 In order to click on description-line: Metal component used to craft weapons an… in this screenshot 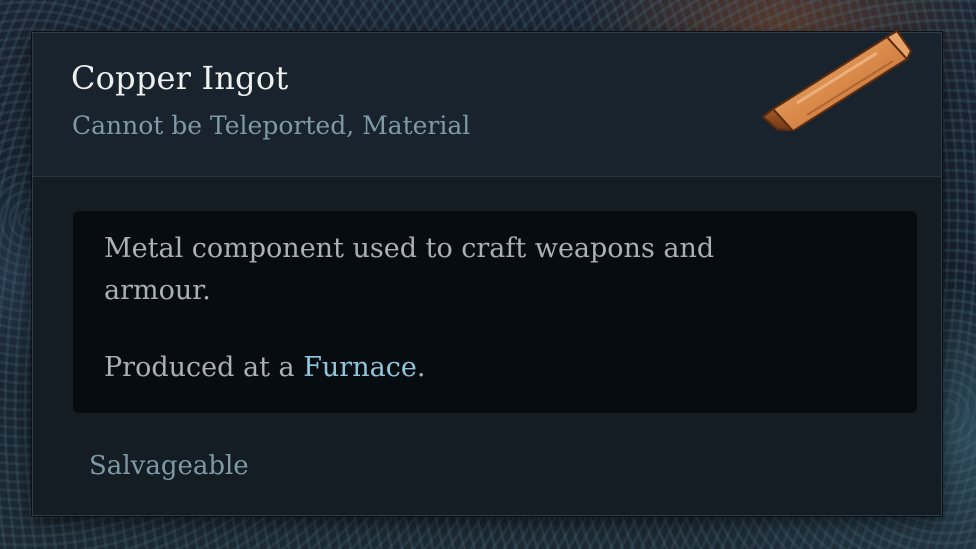, I will do `click(409, 248)`.